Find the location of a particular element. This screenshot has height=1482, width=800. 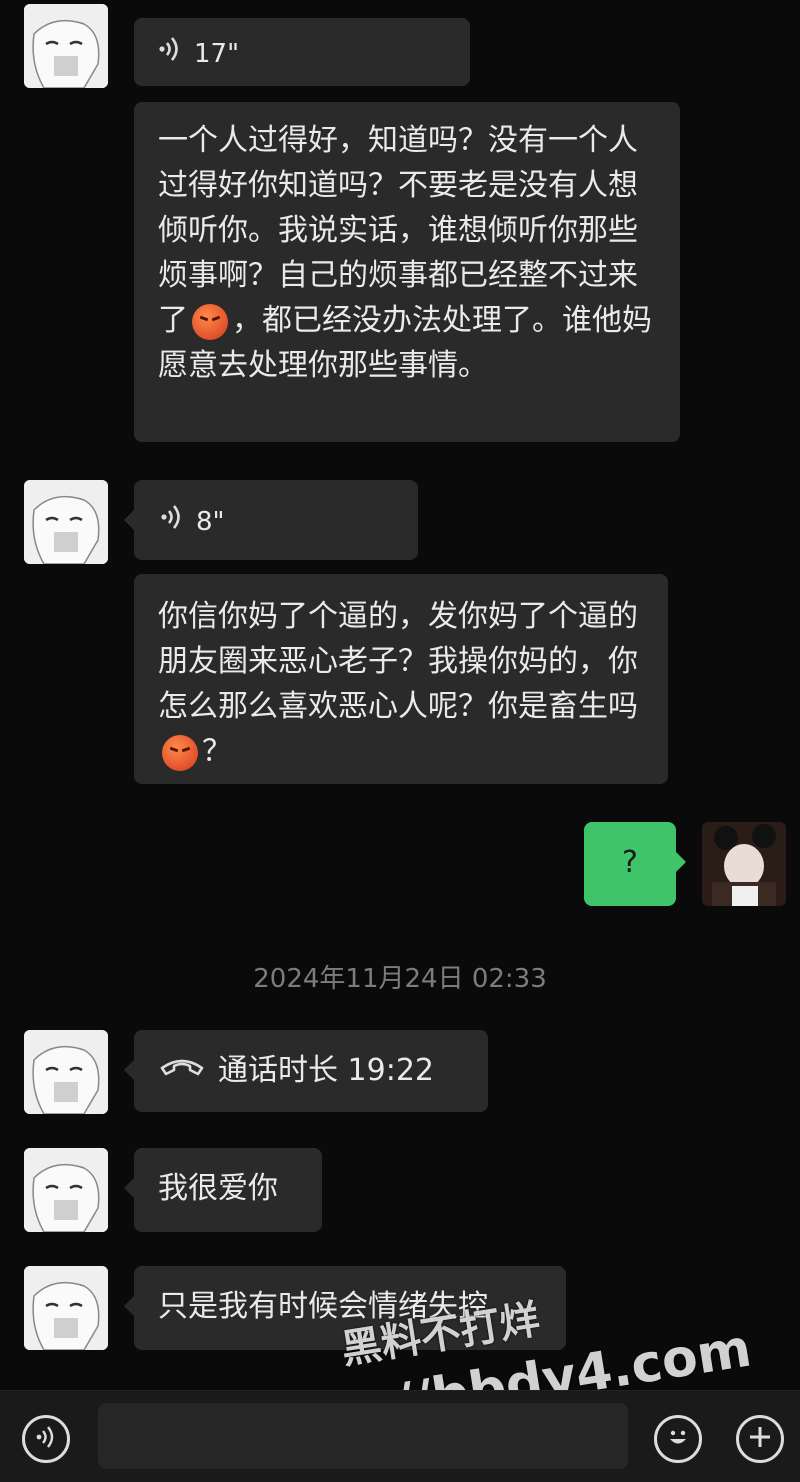

more-button is located at coordinates (760, 1439).